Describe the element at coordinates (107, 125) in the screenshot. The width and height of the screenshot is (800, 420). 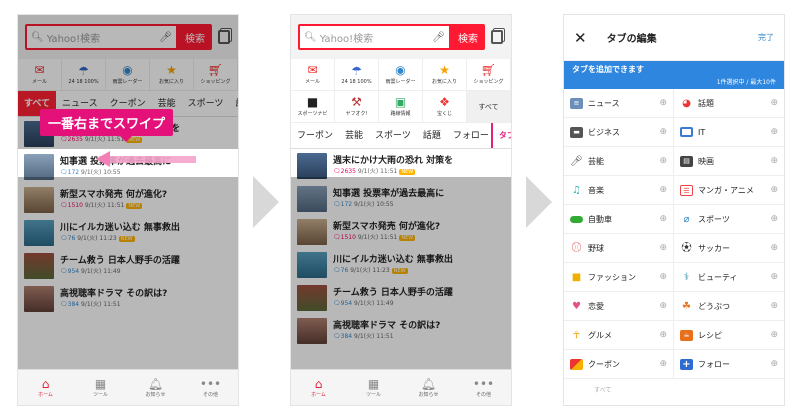
I see `swipe-callout: 一番右までスワイプ` at that location.